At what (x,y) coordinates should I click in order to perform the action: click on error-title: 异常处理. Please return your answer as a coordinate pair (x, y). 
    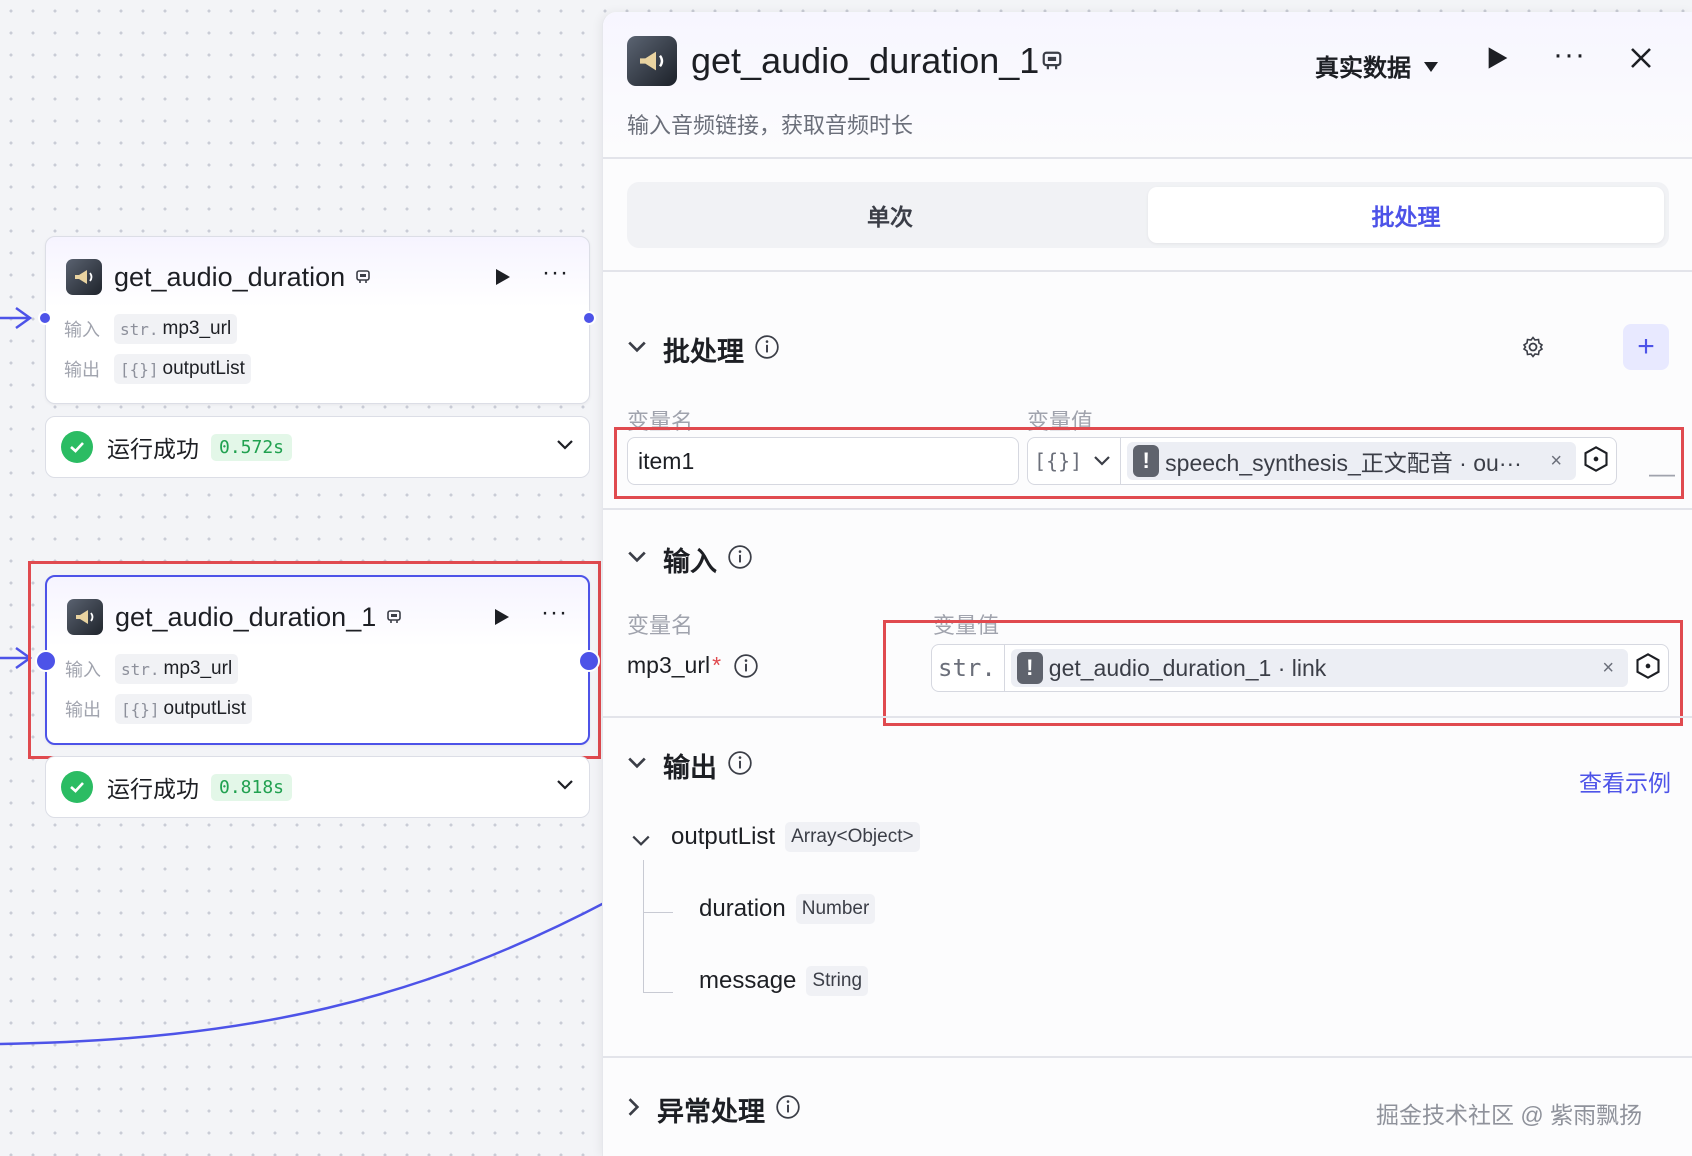
    Looking at the image, I should click on (711, 1112).